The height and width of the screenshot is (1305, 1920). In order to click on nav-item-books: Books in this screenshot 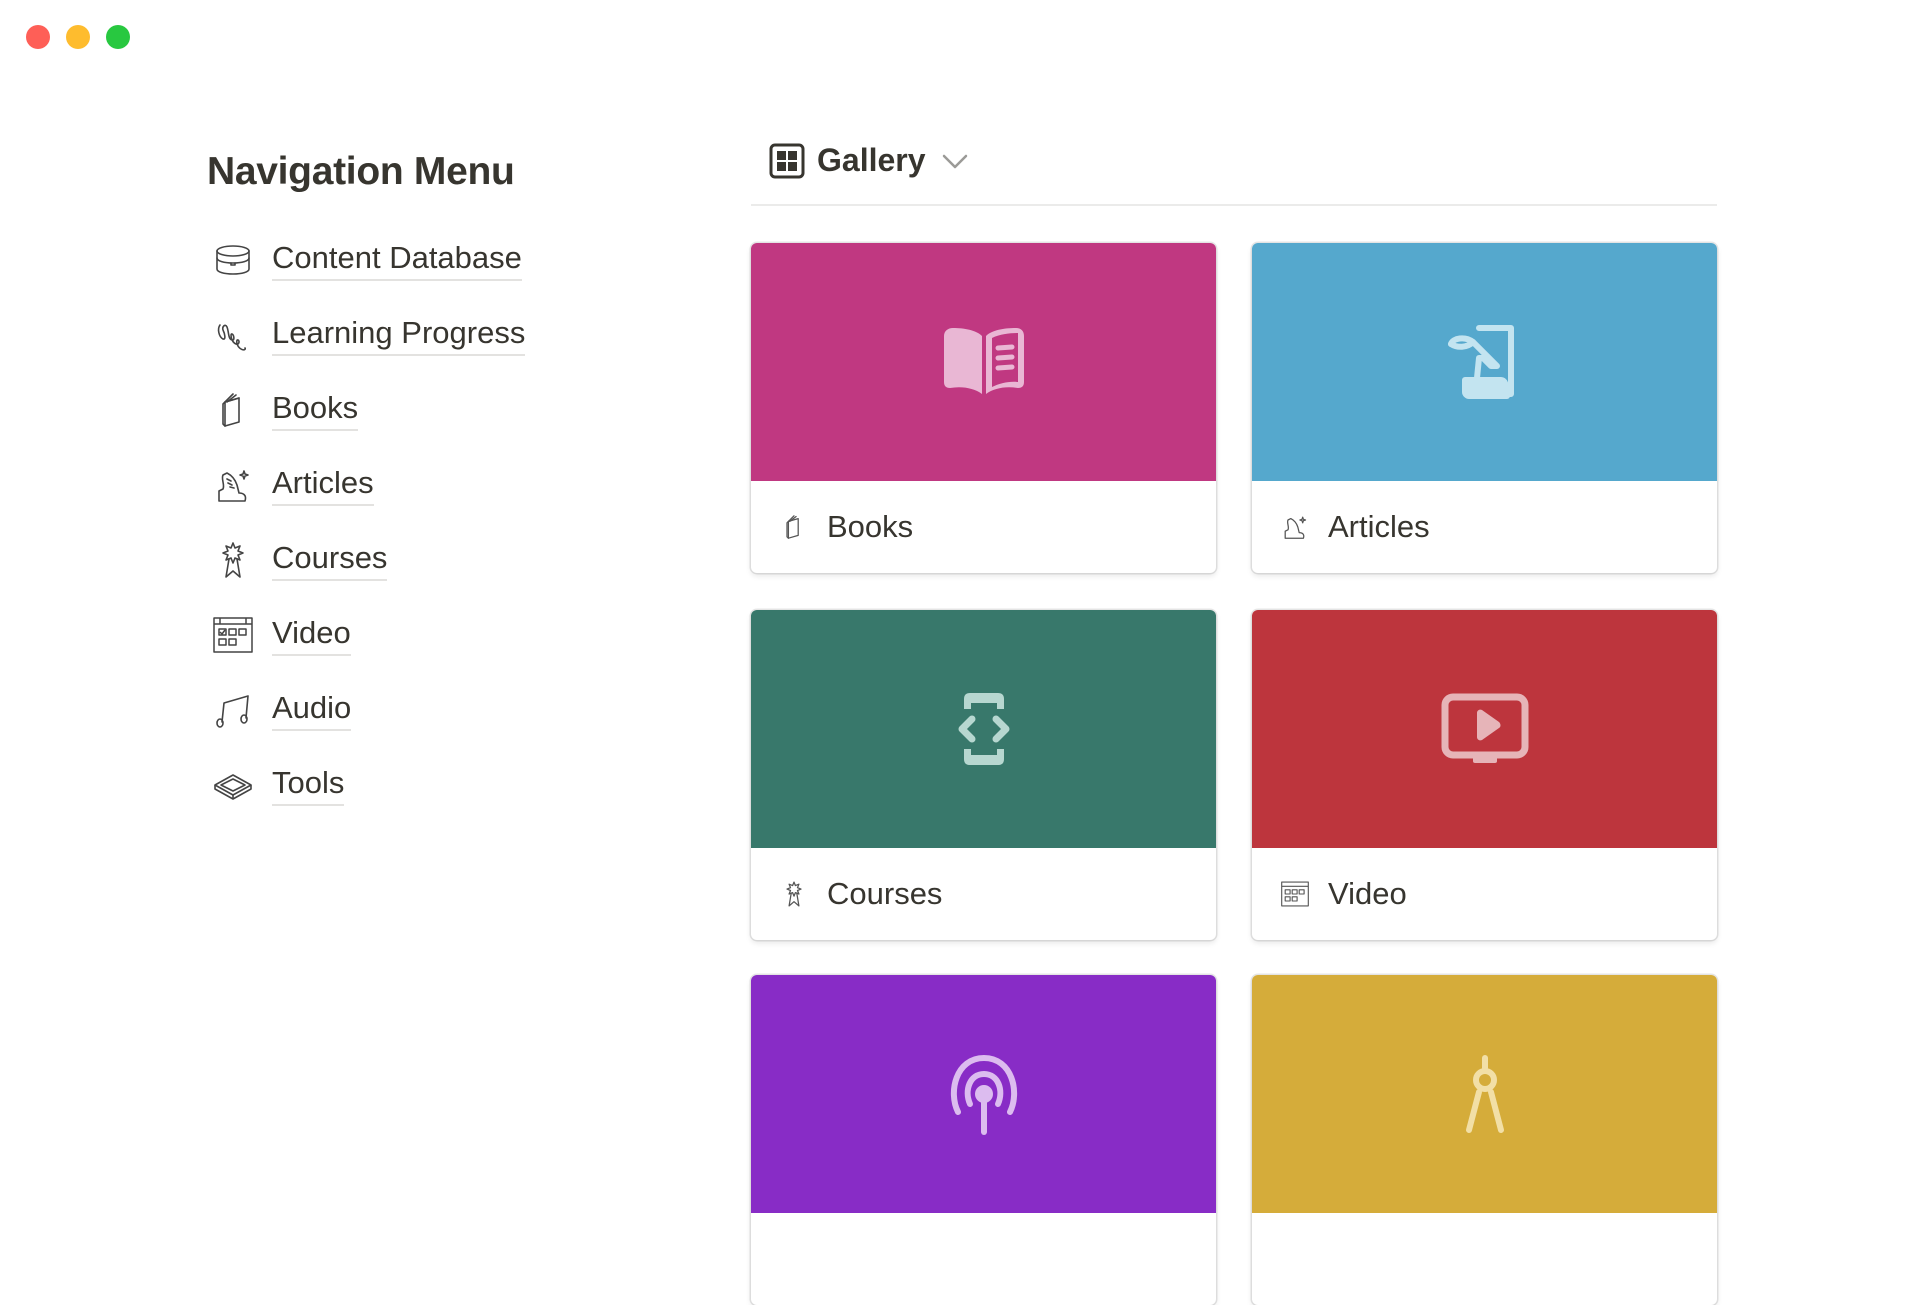, I will do `click(367, 409)`.